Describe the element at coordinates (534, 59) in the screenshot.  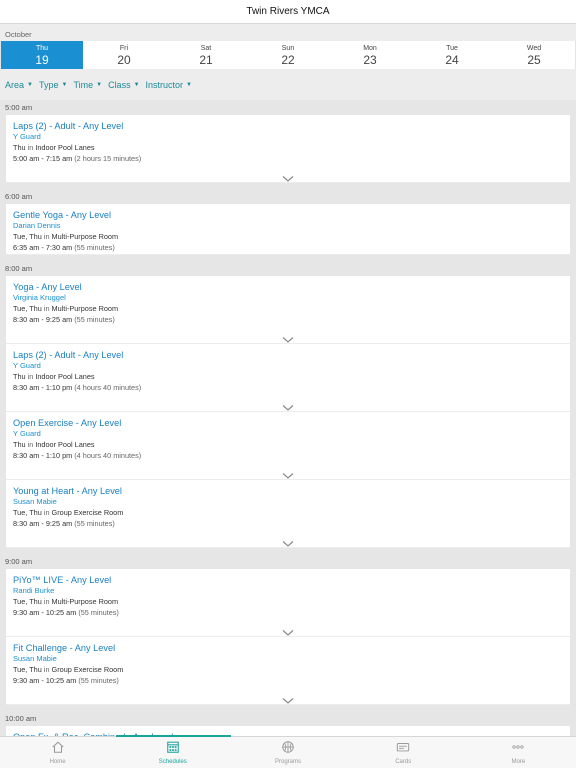
I see `day-number: 25` at that location.